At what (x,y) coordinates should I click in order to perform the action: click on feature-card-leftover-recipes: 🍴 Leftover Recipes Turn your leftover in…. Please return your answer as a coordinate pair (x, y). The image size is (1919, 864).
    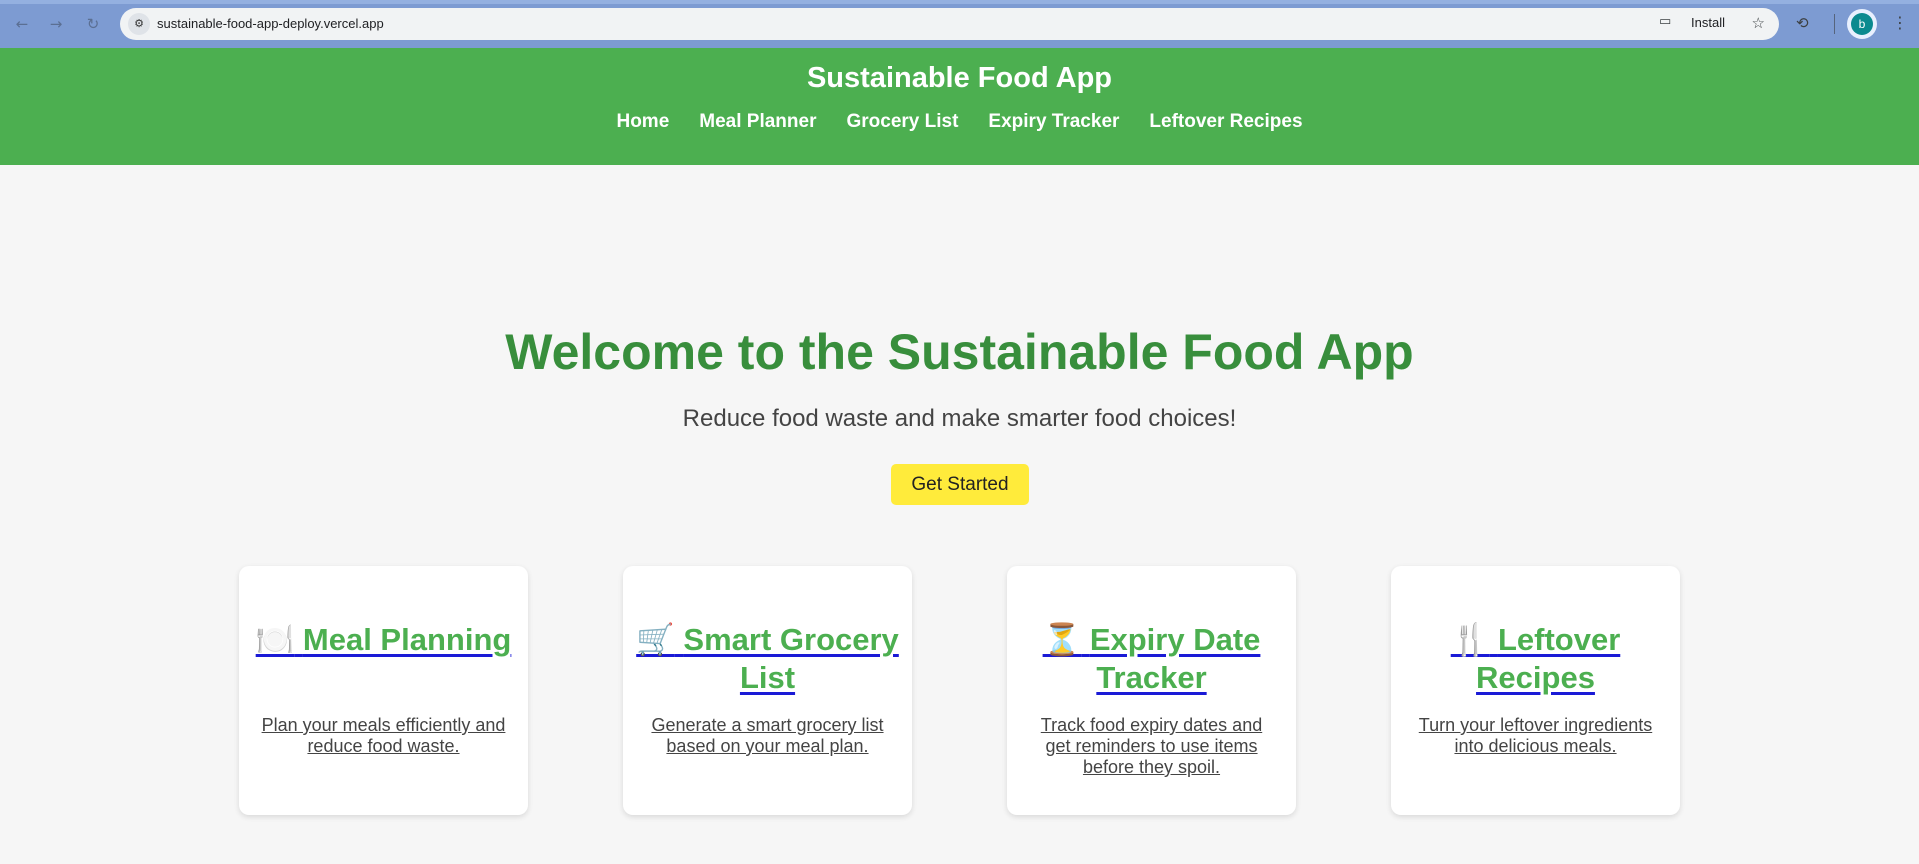
    Looking at the image, I should click on (1535, 690).